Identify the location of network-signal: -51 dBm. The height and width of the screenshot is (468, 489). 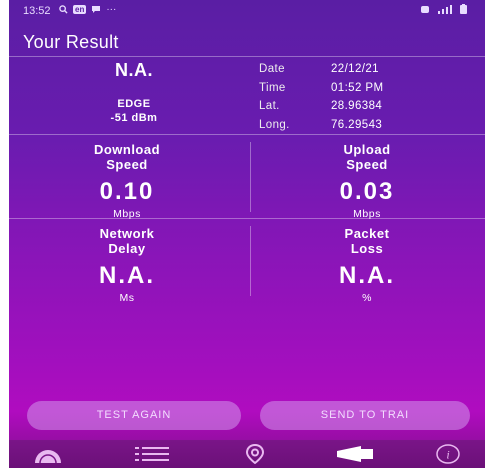
(134, 118).